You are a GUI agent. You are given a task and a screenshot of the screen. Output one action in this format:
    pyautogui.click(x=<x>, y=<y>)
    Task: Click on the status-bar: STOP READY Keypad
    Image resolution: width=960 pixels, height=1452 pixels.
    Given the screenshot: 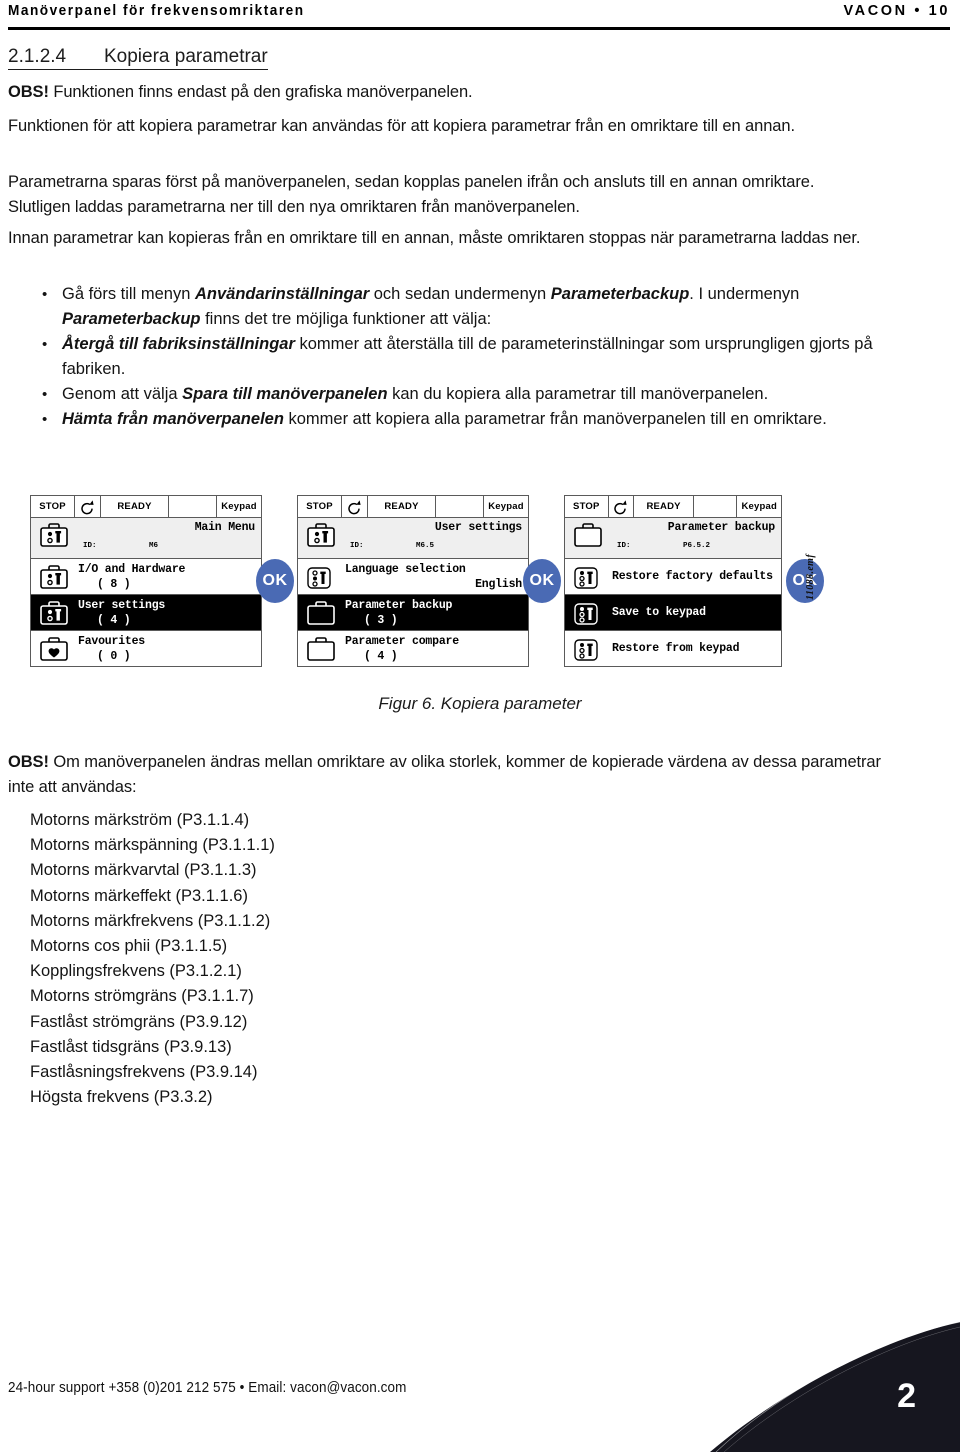 What is the action you would take?
    pyautogui.click(x=146, y=507)
    